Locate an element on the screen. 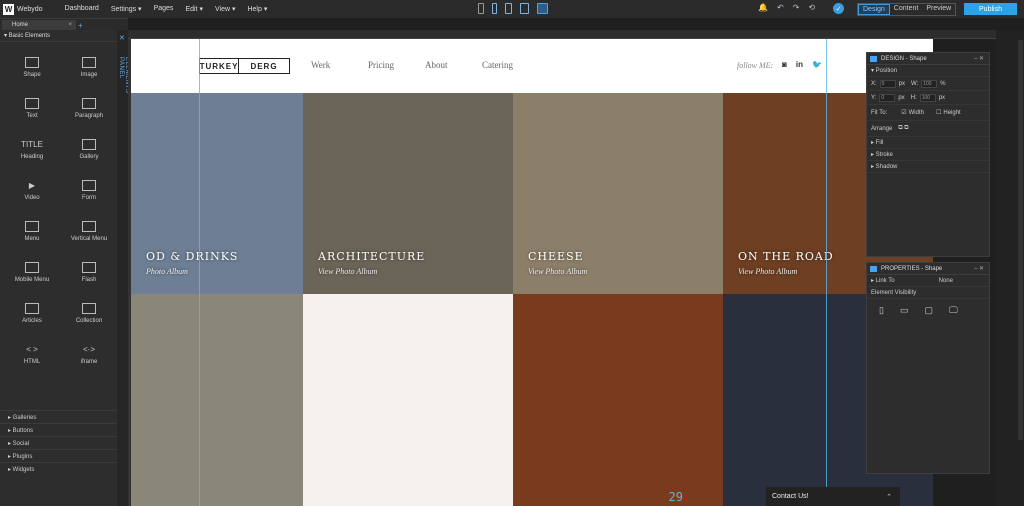 This screenshot has width=1024, height=506. mobile-visibility-icon: ▯ is located at coordinates (881, 310).